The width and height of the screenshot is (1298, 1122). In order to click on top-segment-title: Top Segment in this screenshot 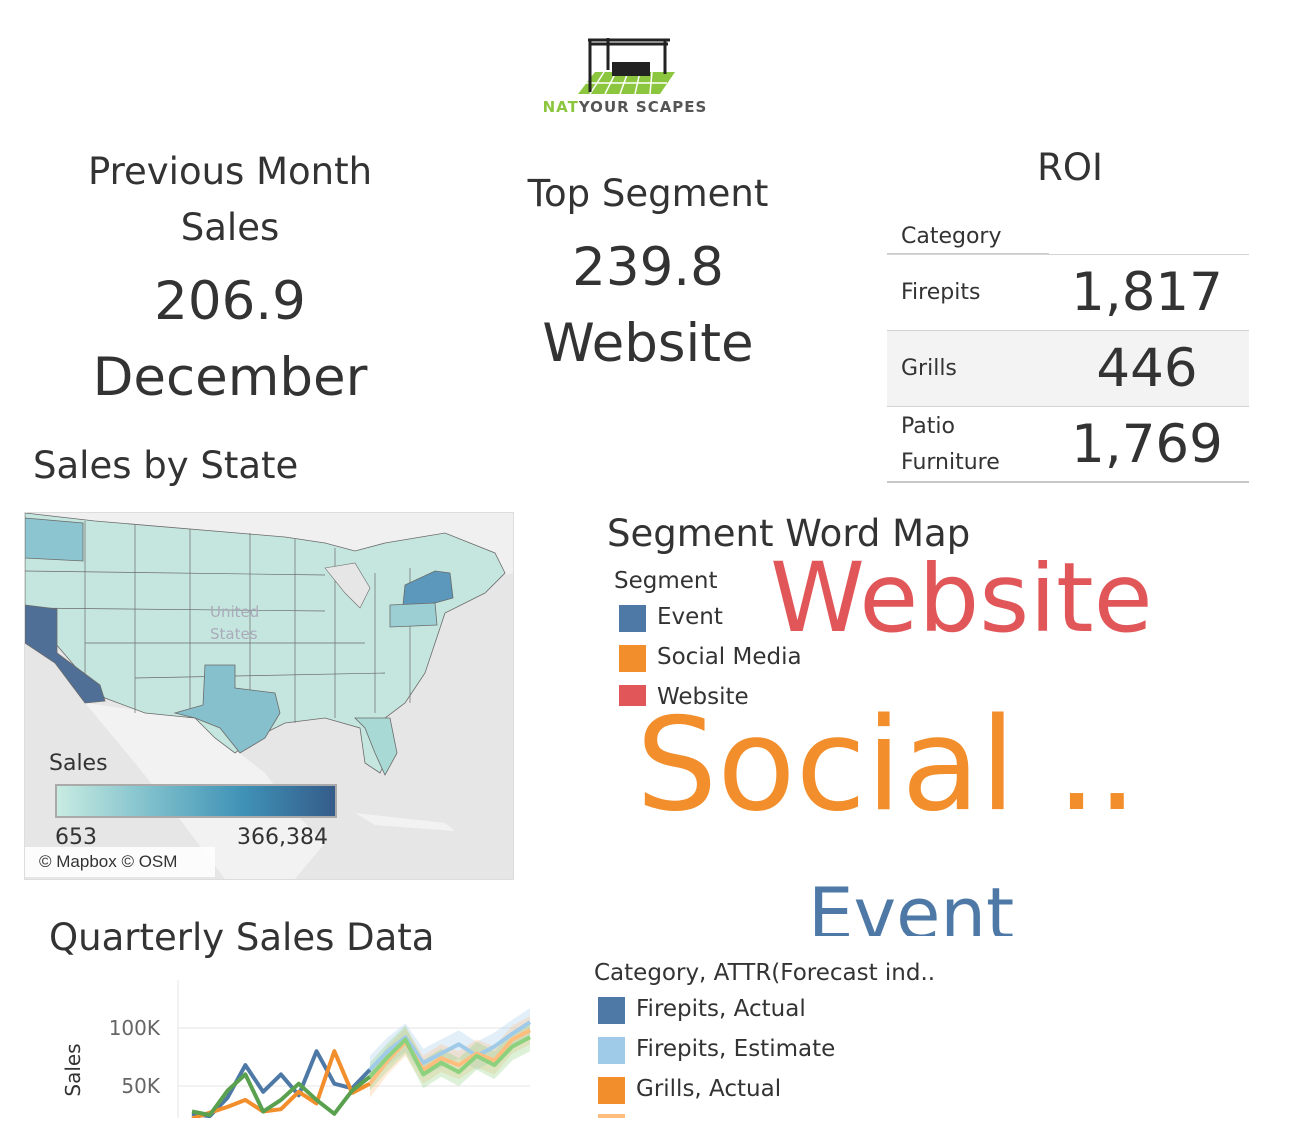, I will do `click(648, 193)`.